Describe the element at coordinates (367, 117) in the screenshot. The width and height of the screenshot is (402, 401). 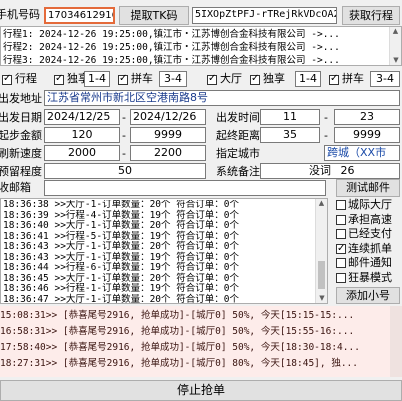
I see `time-to-input: 23` at that location.